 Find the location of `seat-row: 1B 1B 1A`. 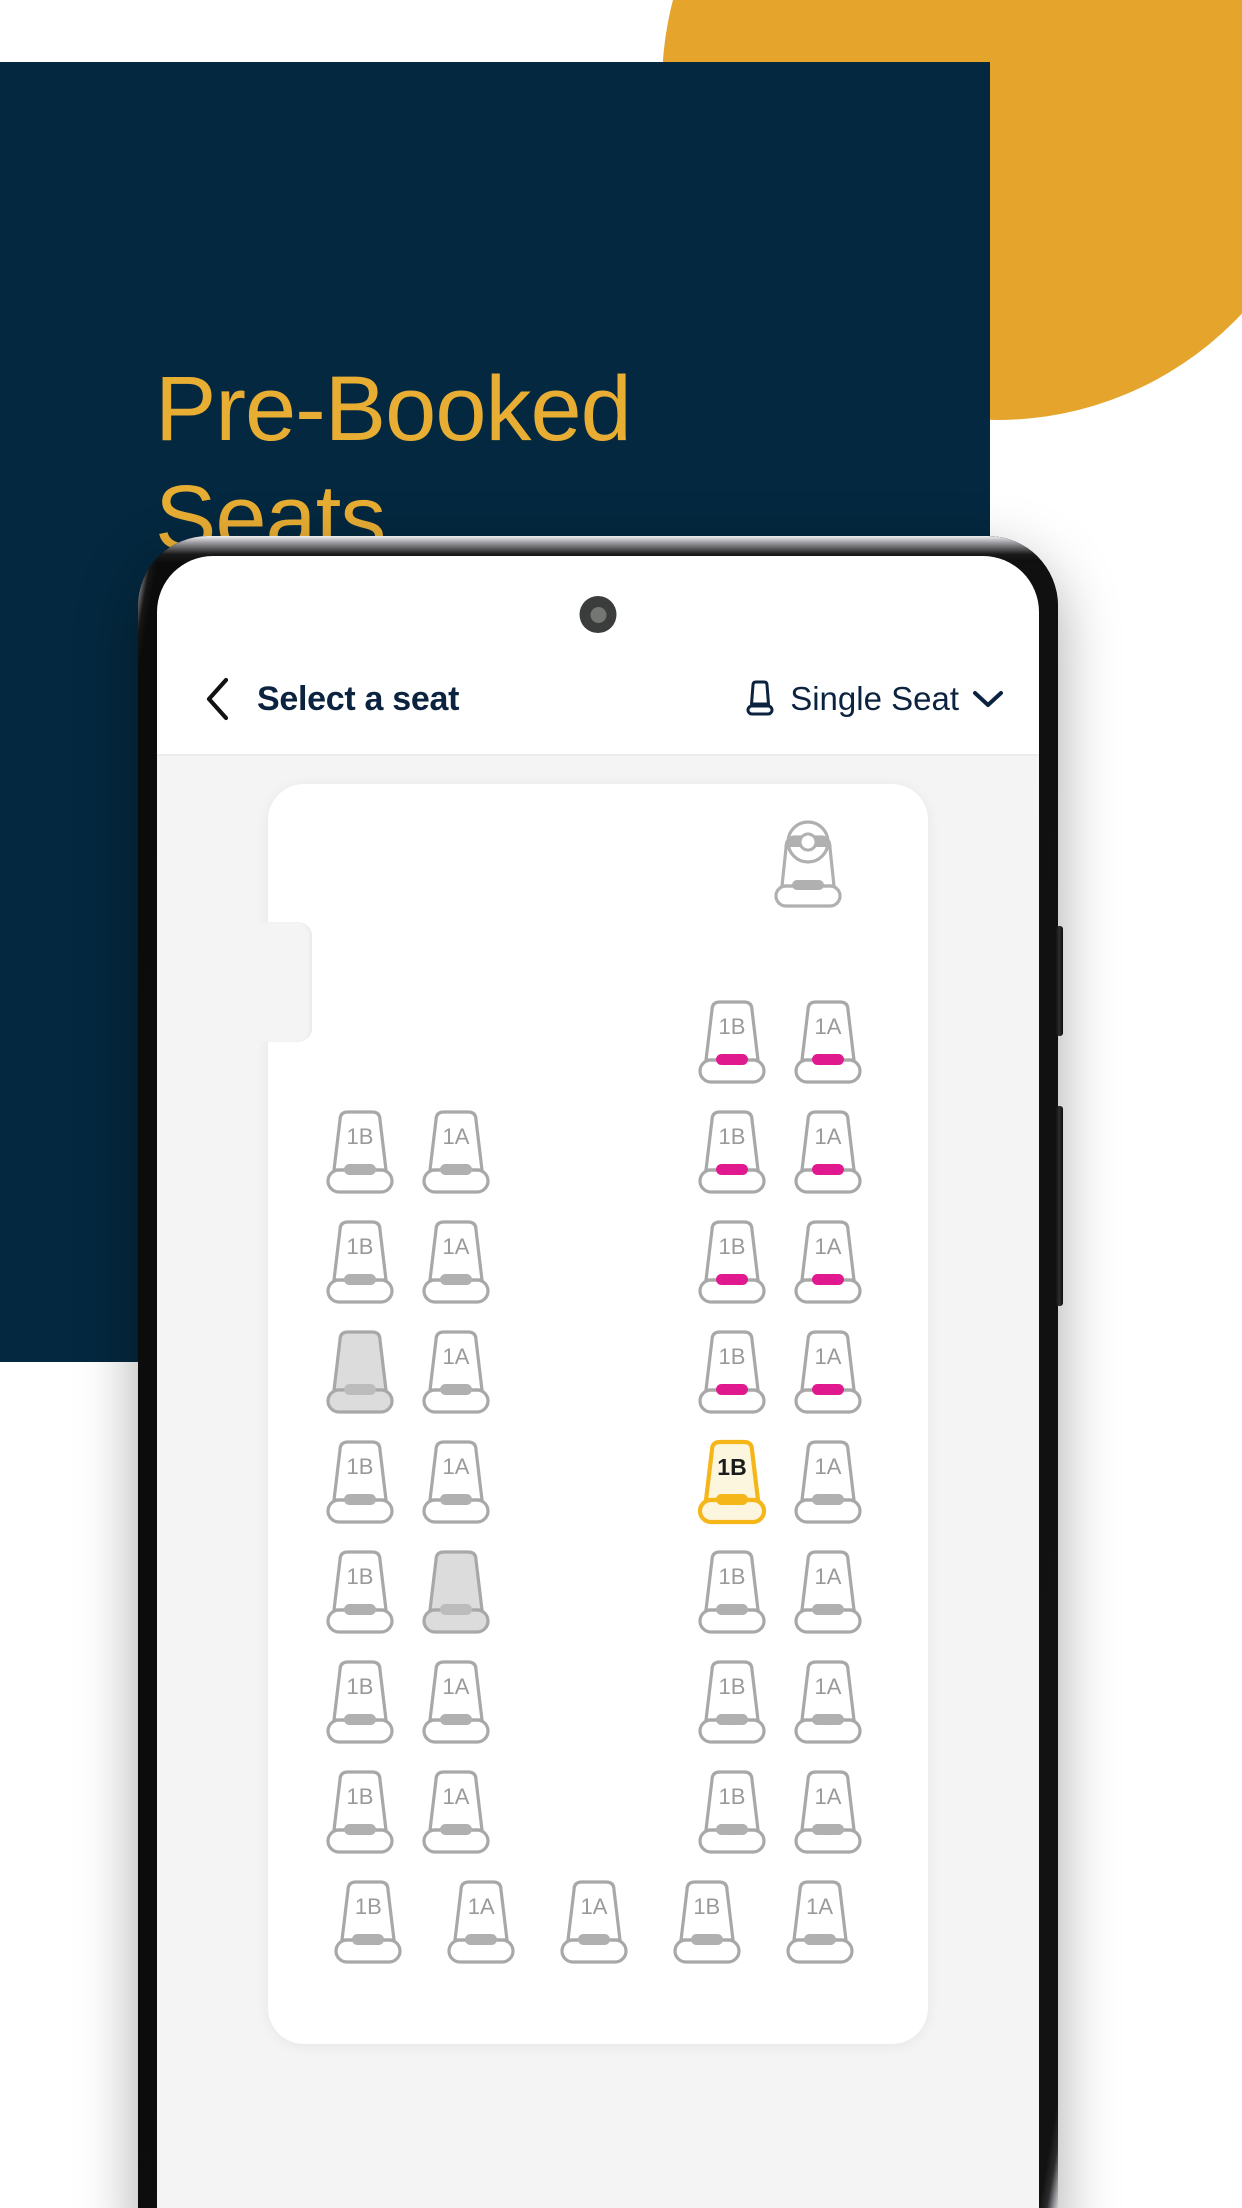

seat-row: 1B 1B 1A is located at coordinates (594, 1590).